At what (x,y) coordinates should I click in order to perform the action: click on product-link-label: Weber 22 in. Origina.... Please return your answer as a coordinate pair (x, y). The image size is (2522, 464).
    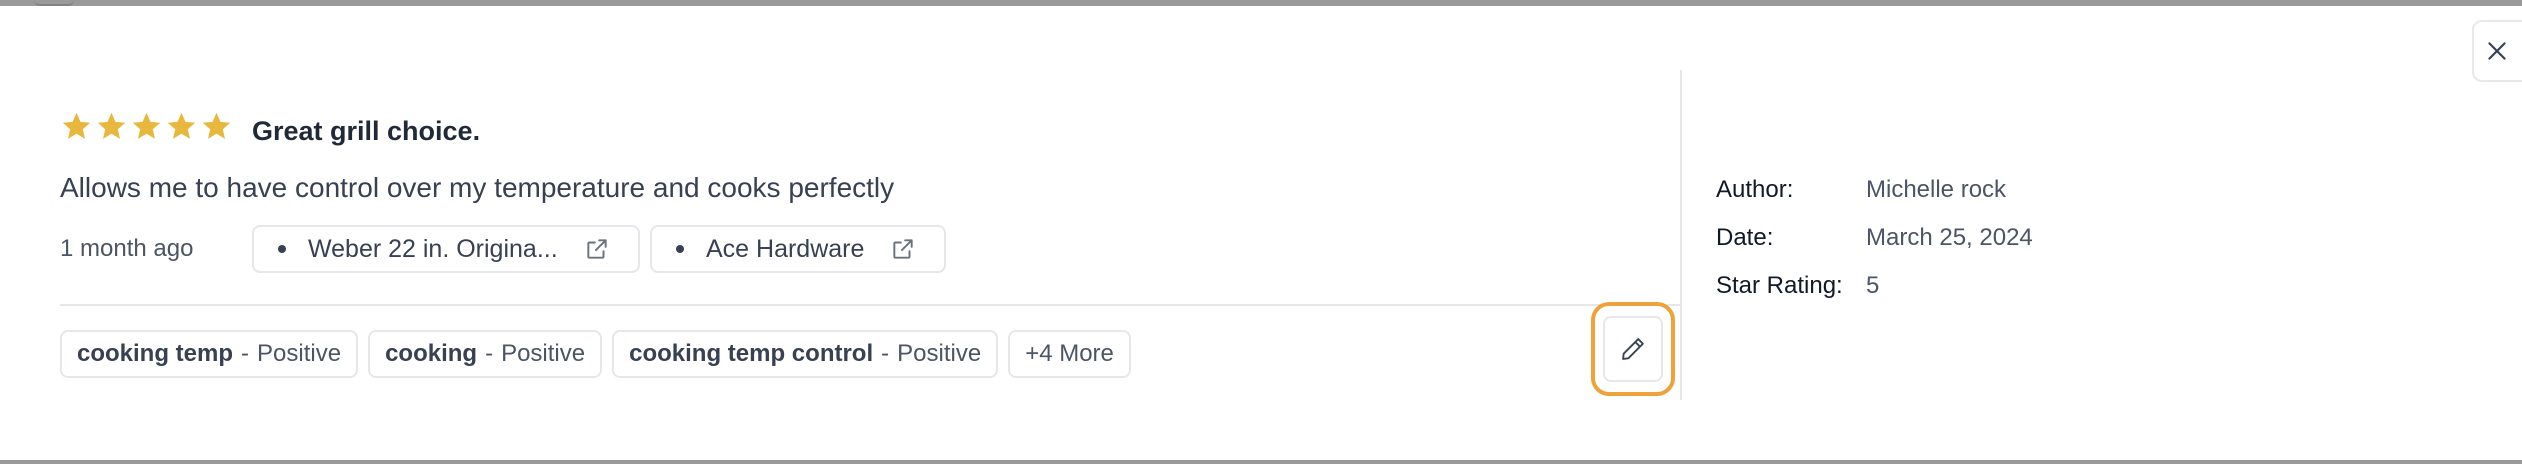
    Looking at the image, I should click on (433, 248).